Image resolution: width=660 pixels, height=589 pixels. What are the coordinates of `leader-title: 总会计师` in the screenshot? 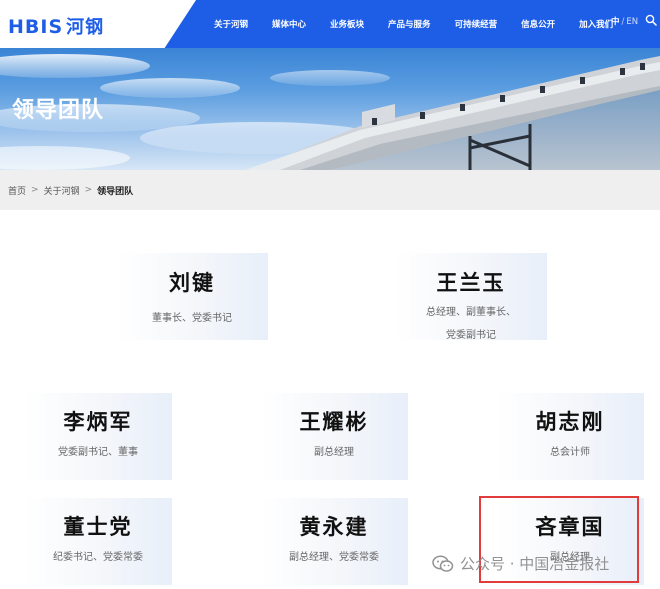 It's located at (570, 452).